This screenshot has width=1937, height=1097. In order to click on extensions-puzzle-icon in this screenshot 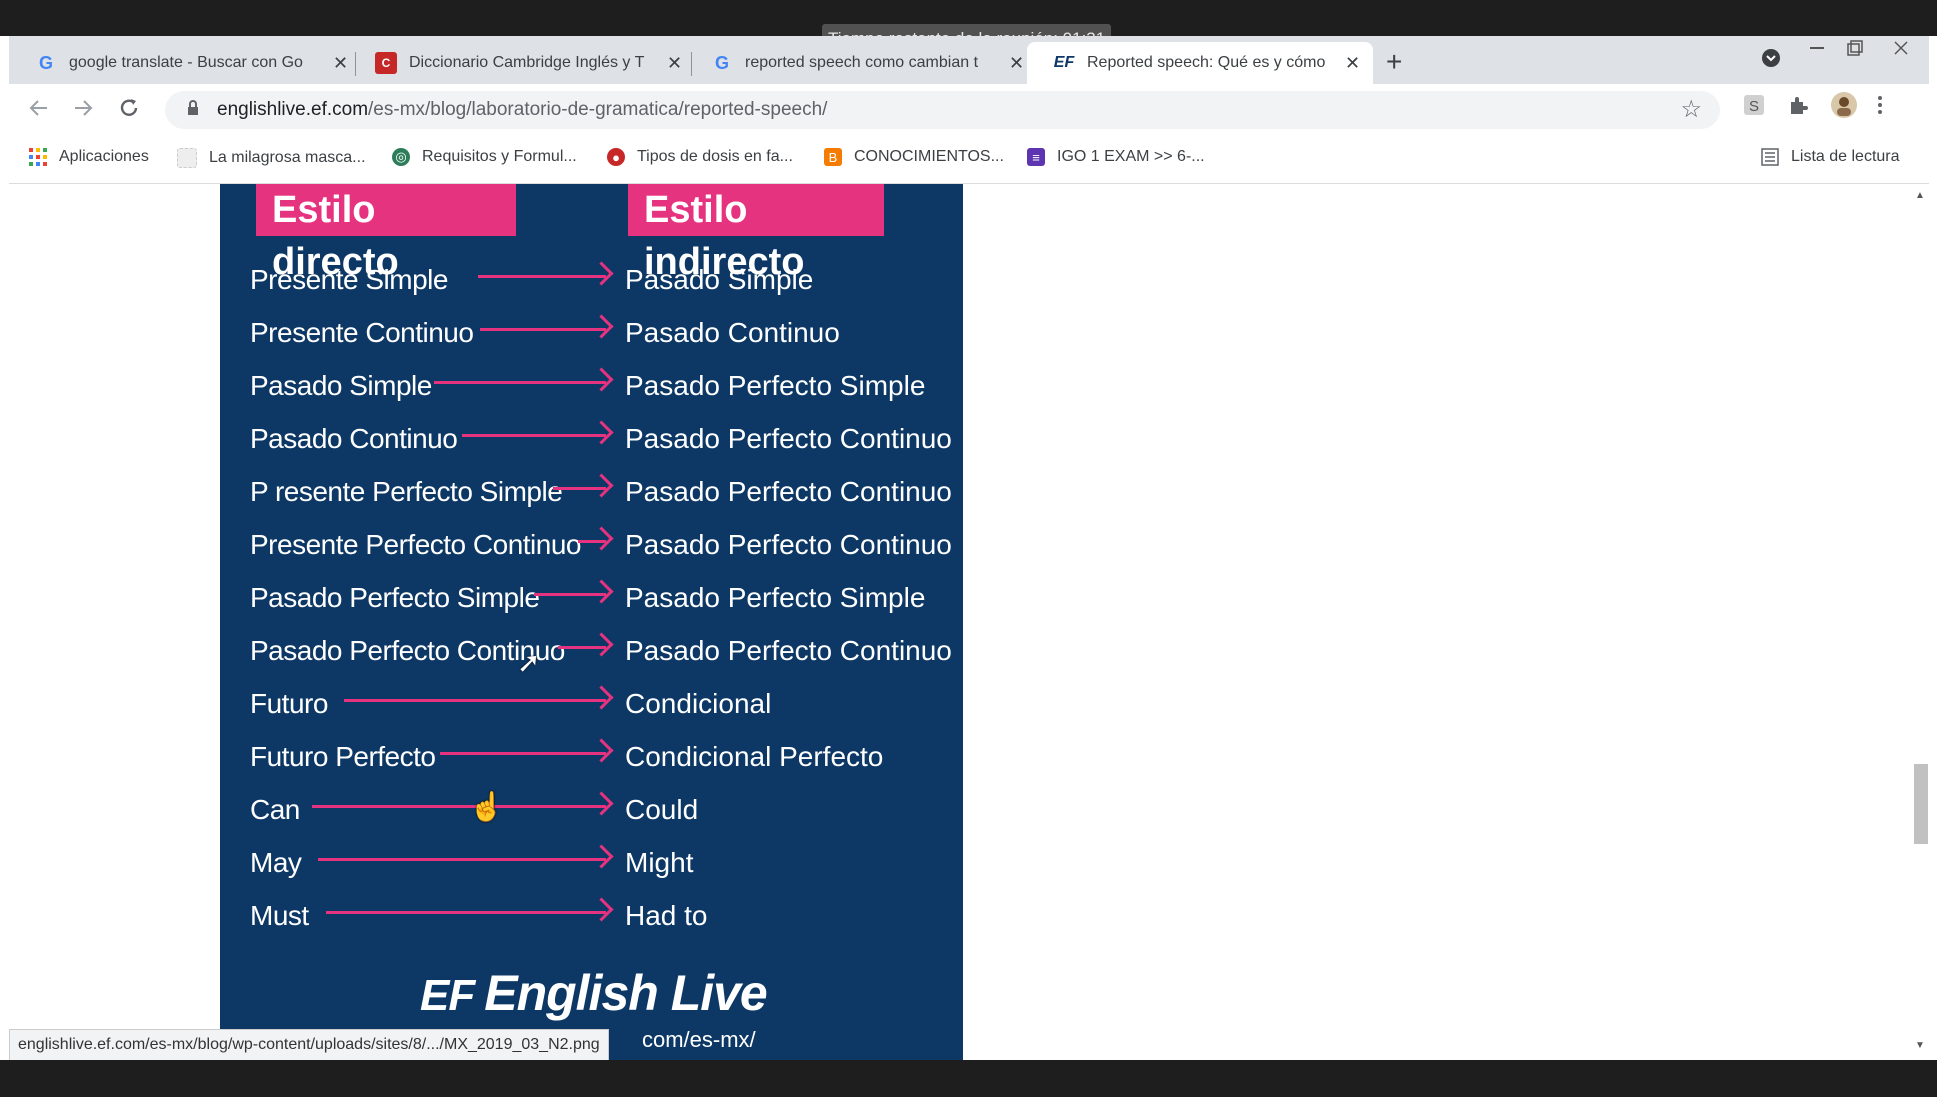, I will do `click(1798, 108)`.